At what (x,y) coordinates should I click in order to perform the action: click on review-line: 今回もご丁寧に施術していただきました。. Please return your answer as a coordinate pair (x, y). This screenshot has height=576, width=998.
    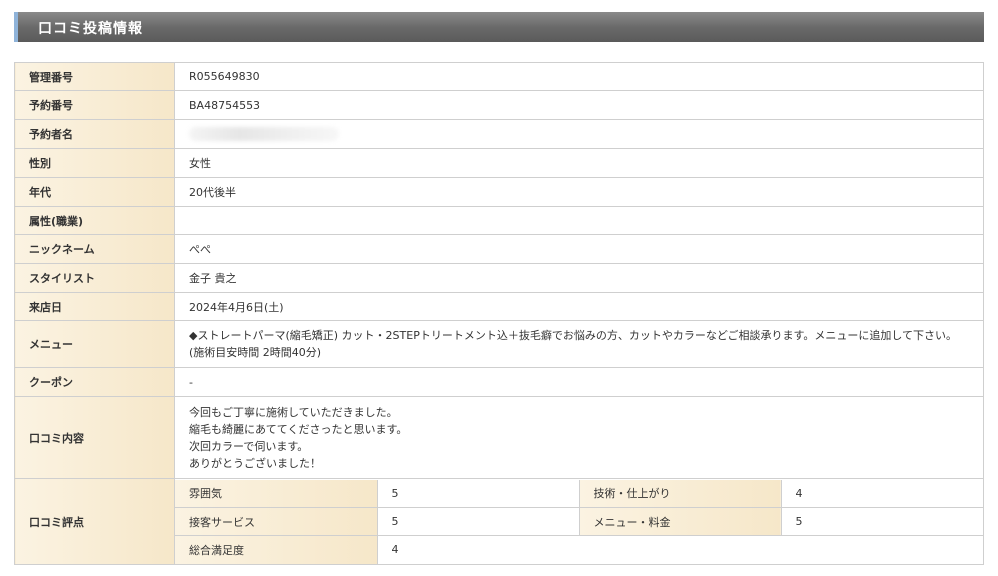
    Looking at the image, I should click on (293, 412).